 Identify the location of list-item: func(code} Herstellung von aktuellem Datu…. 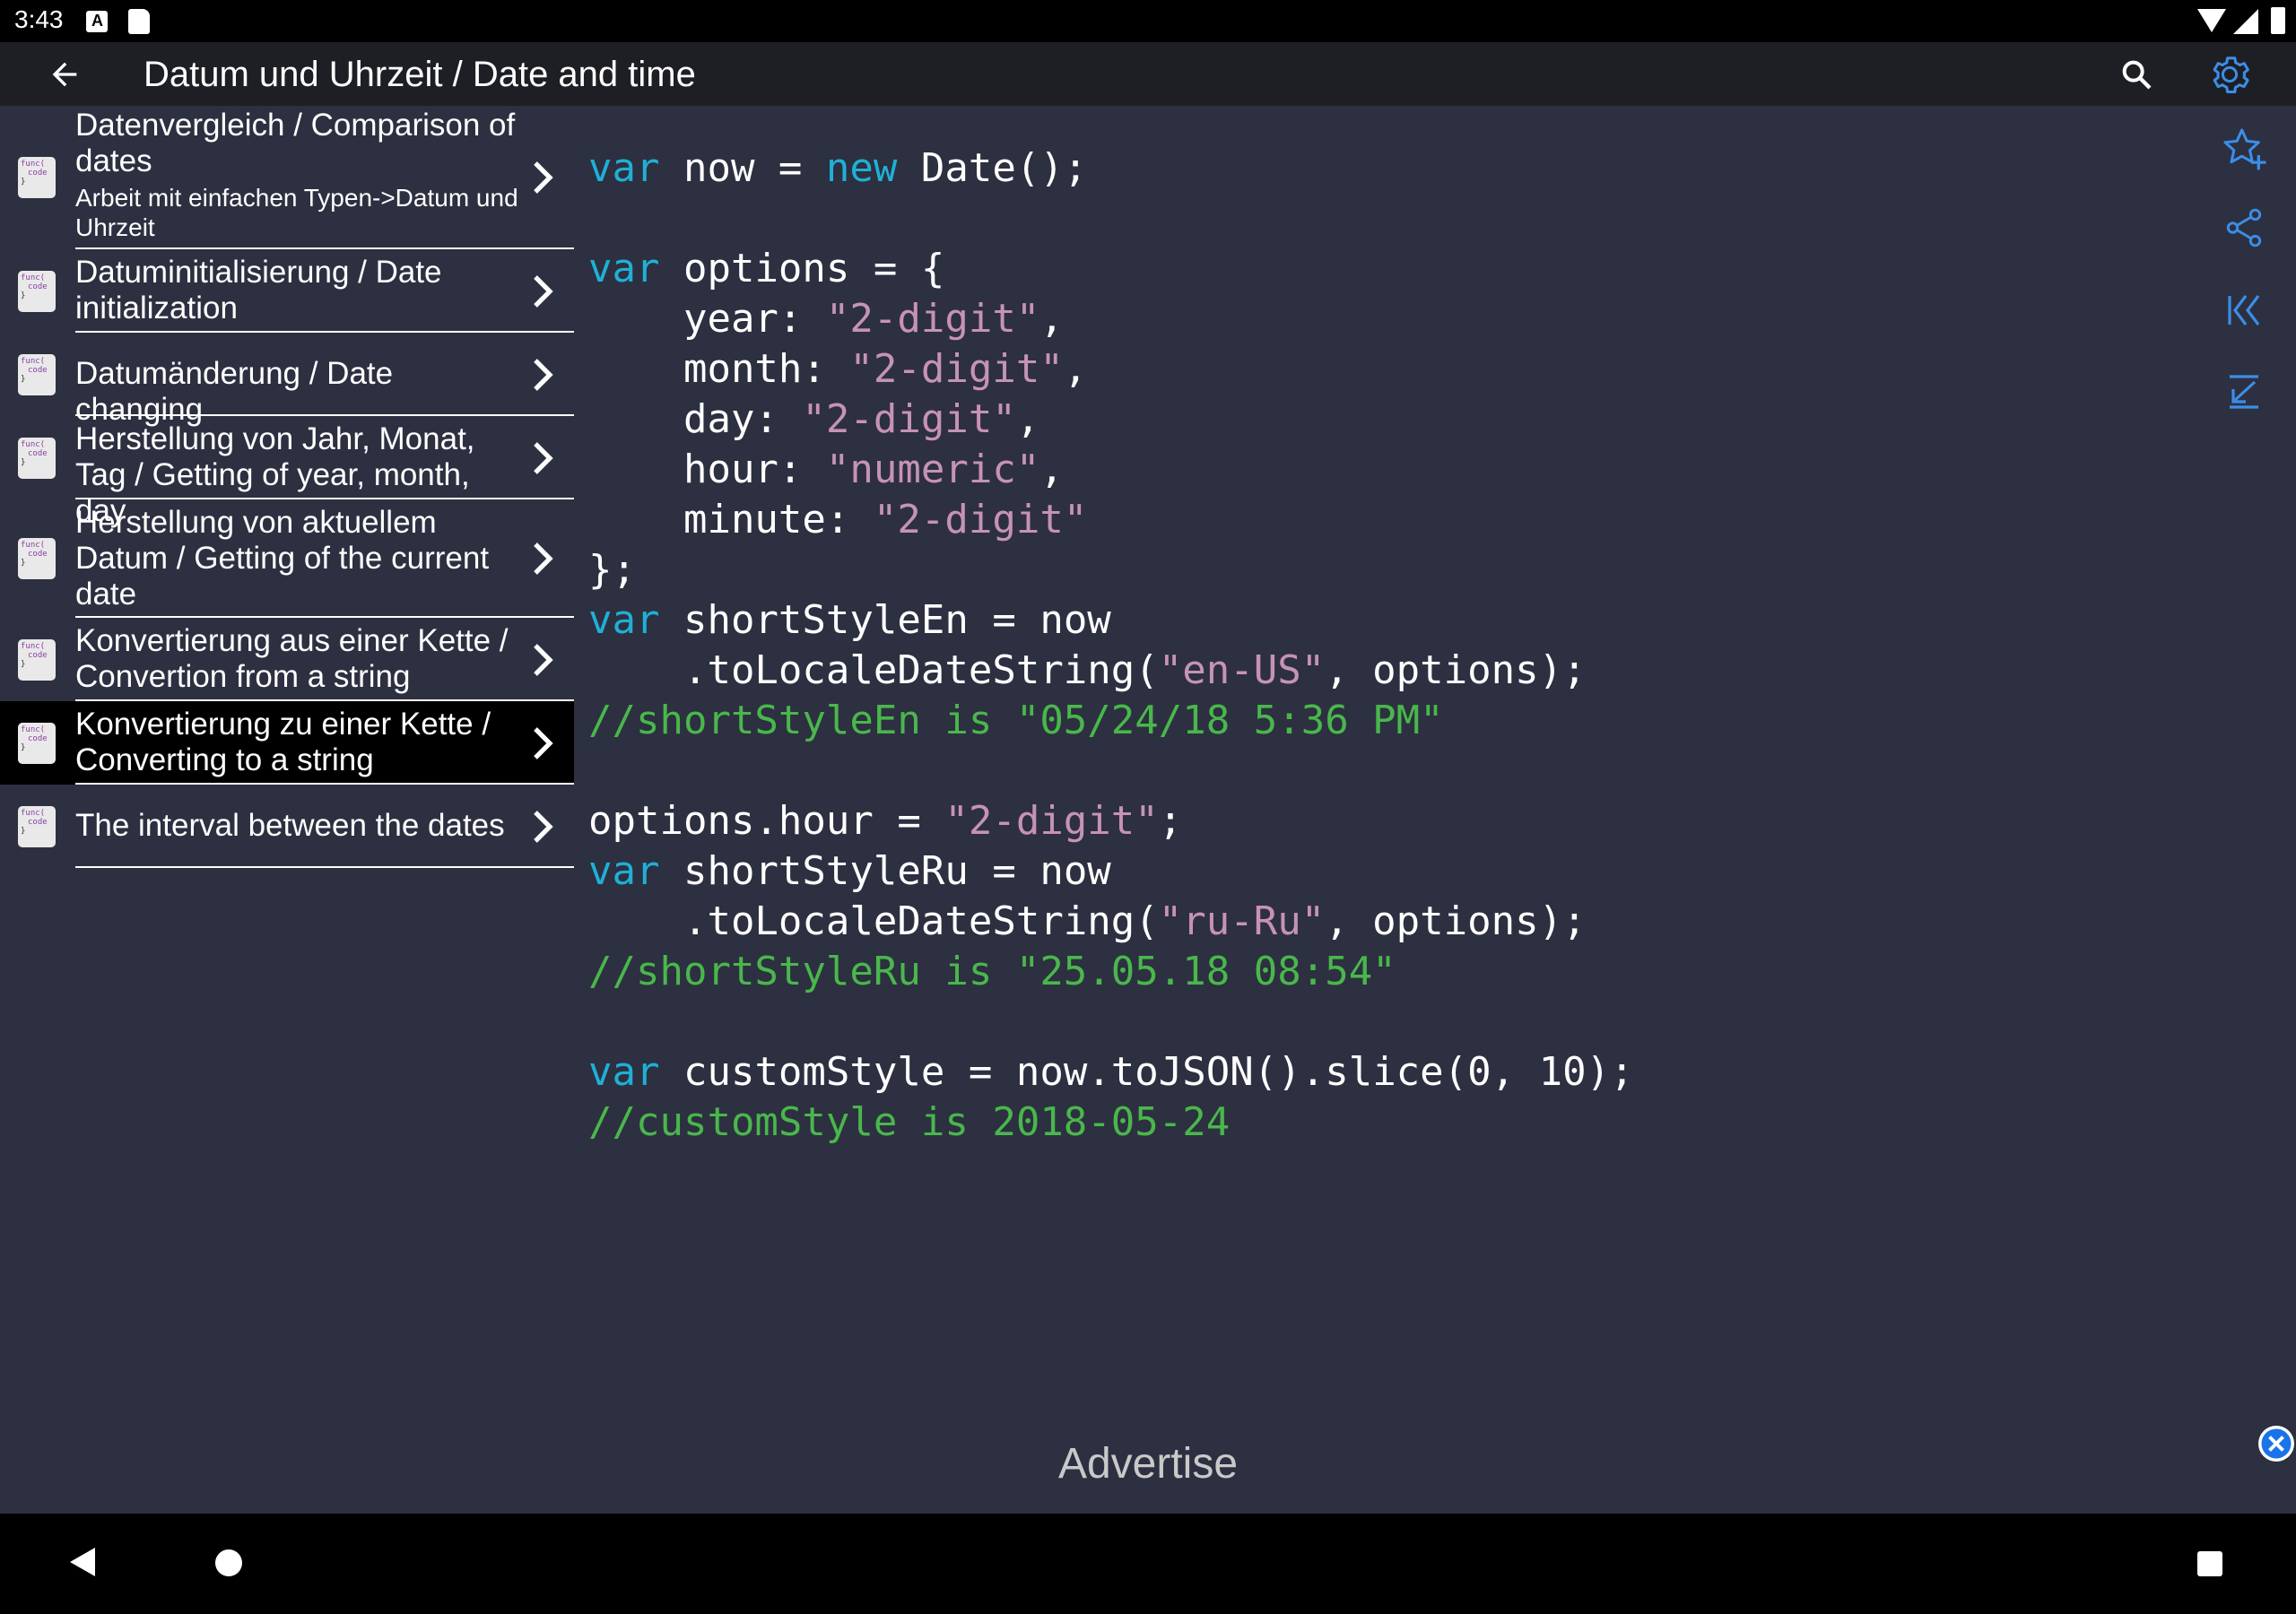
(287, 558).